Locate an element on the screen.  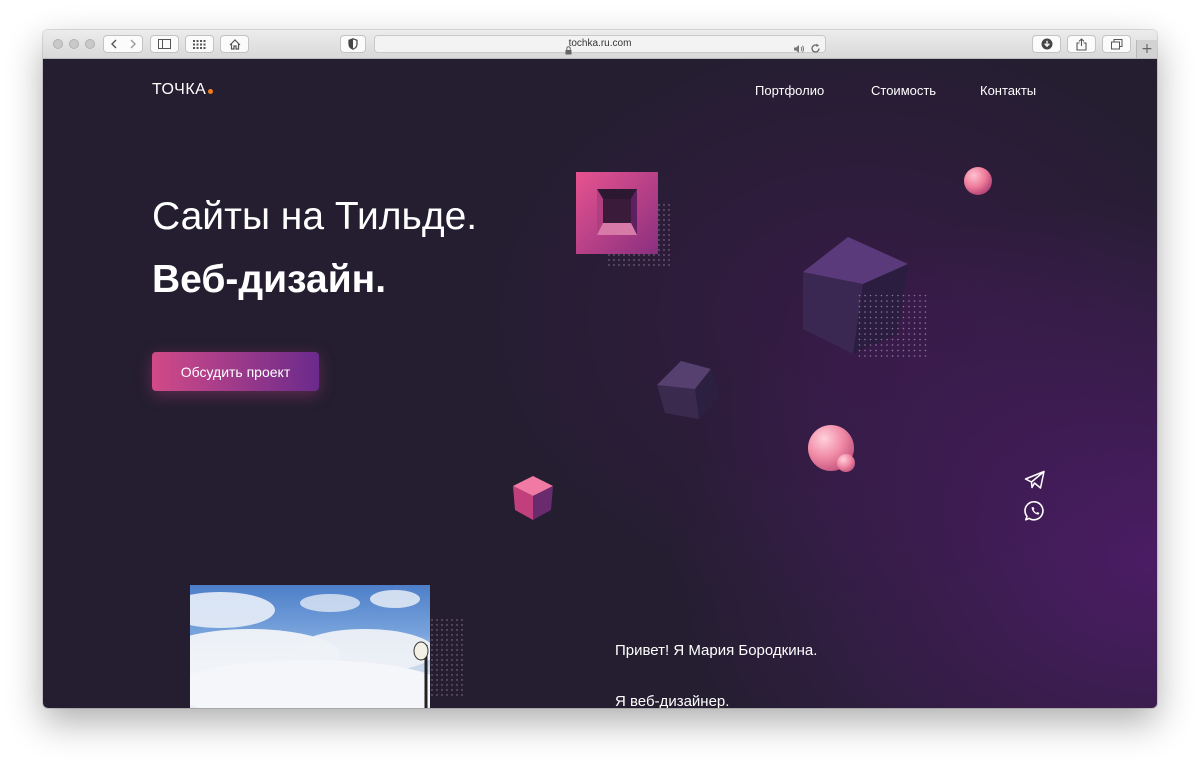
download-icon is located at coordinates (1047, 44).